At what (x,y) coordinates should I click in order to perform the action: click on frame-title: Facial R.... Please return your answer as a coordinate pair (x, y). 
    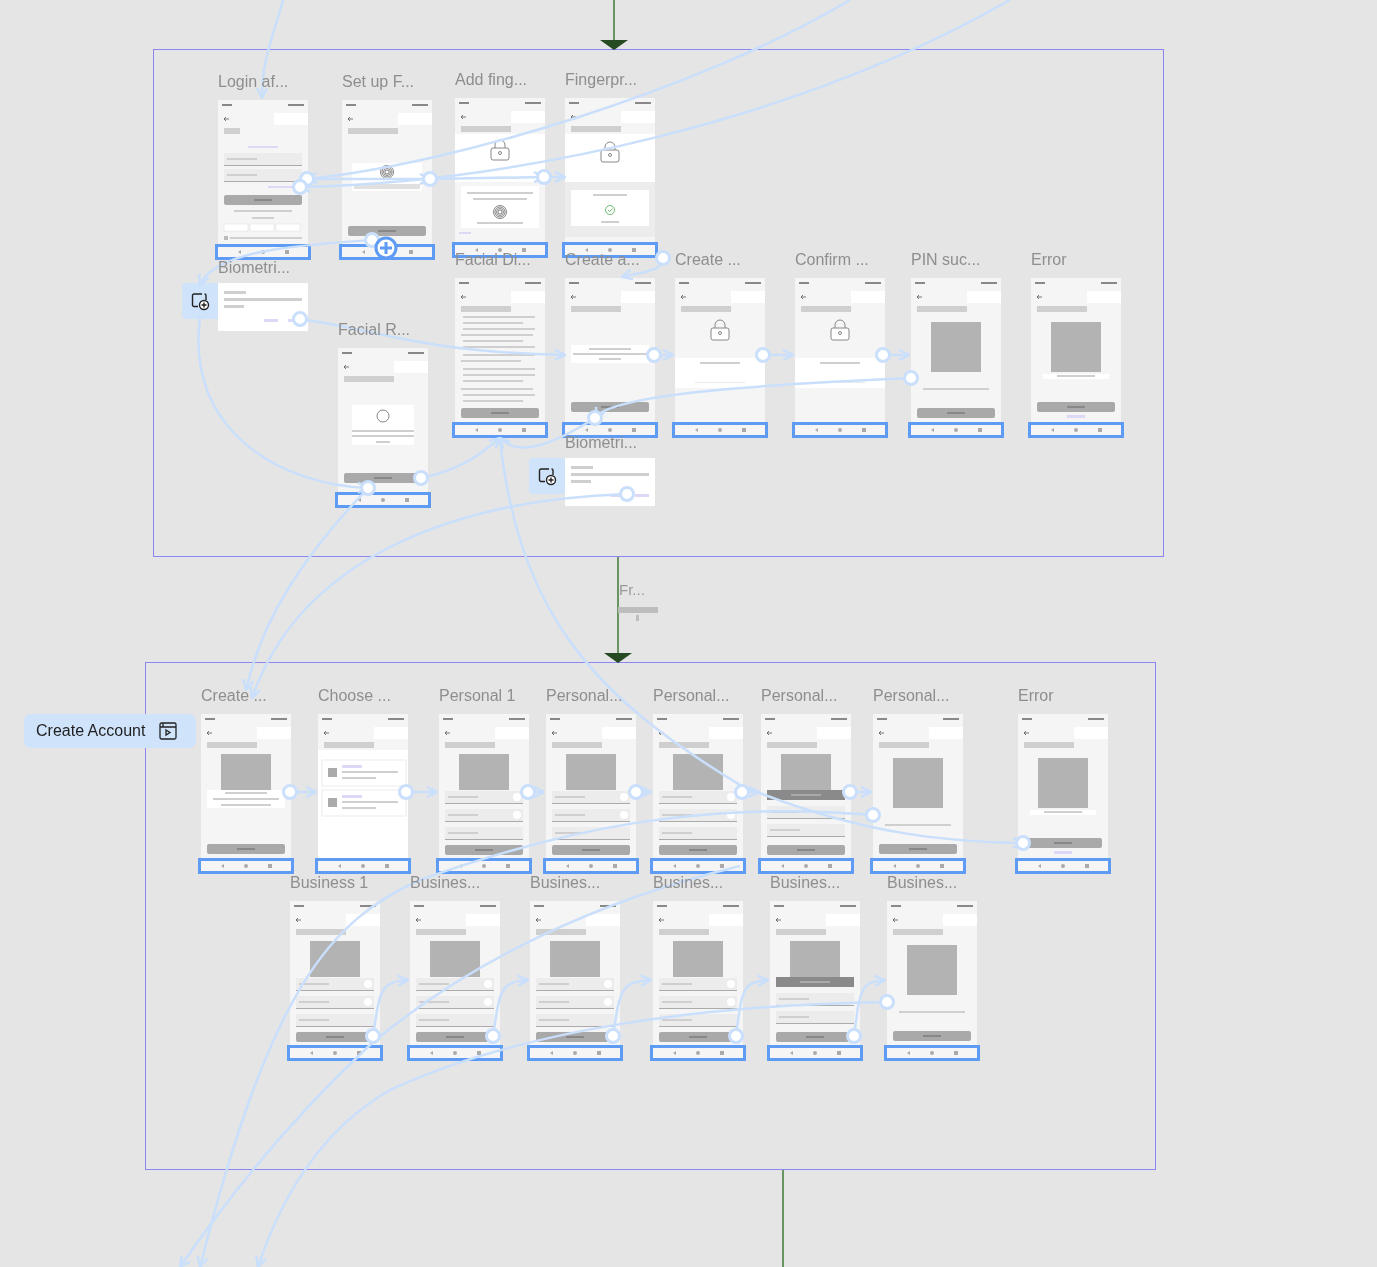
    Looking at the image, I should click on (374, 330).